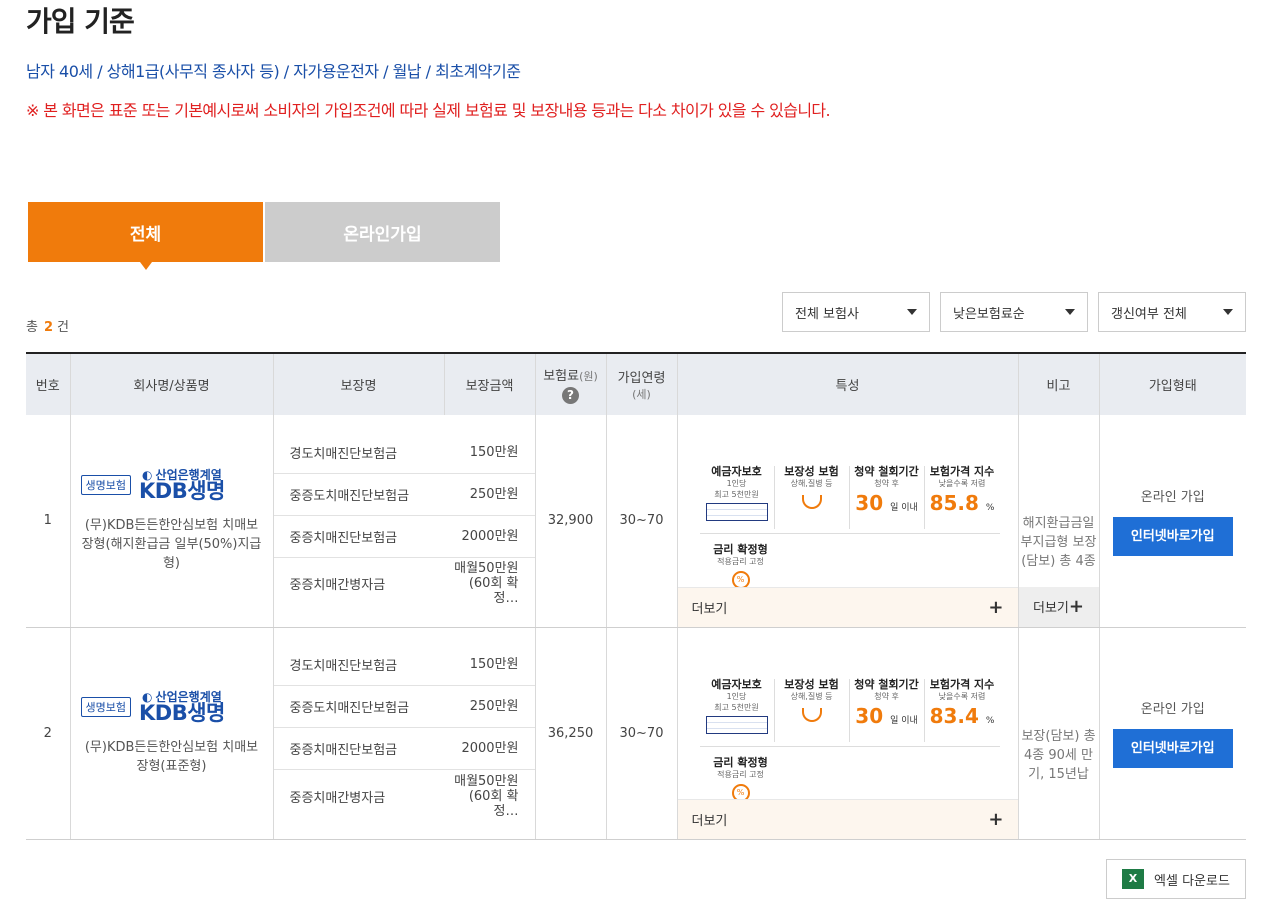 The width and height of the screenshot is (1263, 910). I want to click on header-premium-unit: (원), so click(588, 376).